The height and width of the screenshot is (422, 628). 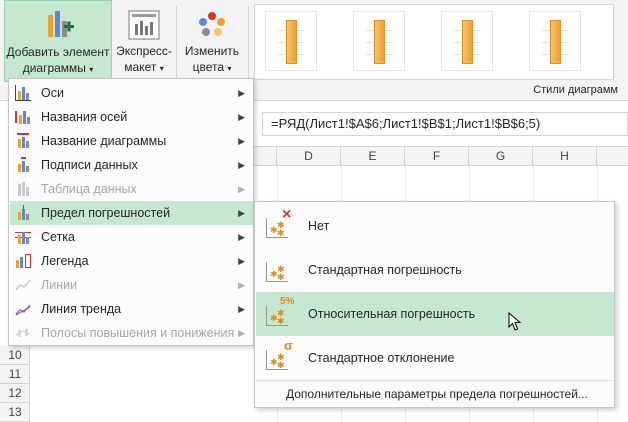 I want to click on percent-badge: 5%, so click(x=287, y=301).